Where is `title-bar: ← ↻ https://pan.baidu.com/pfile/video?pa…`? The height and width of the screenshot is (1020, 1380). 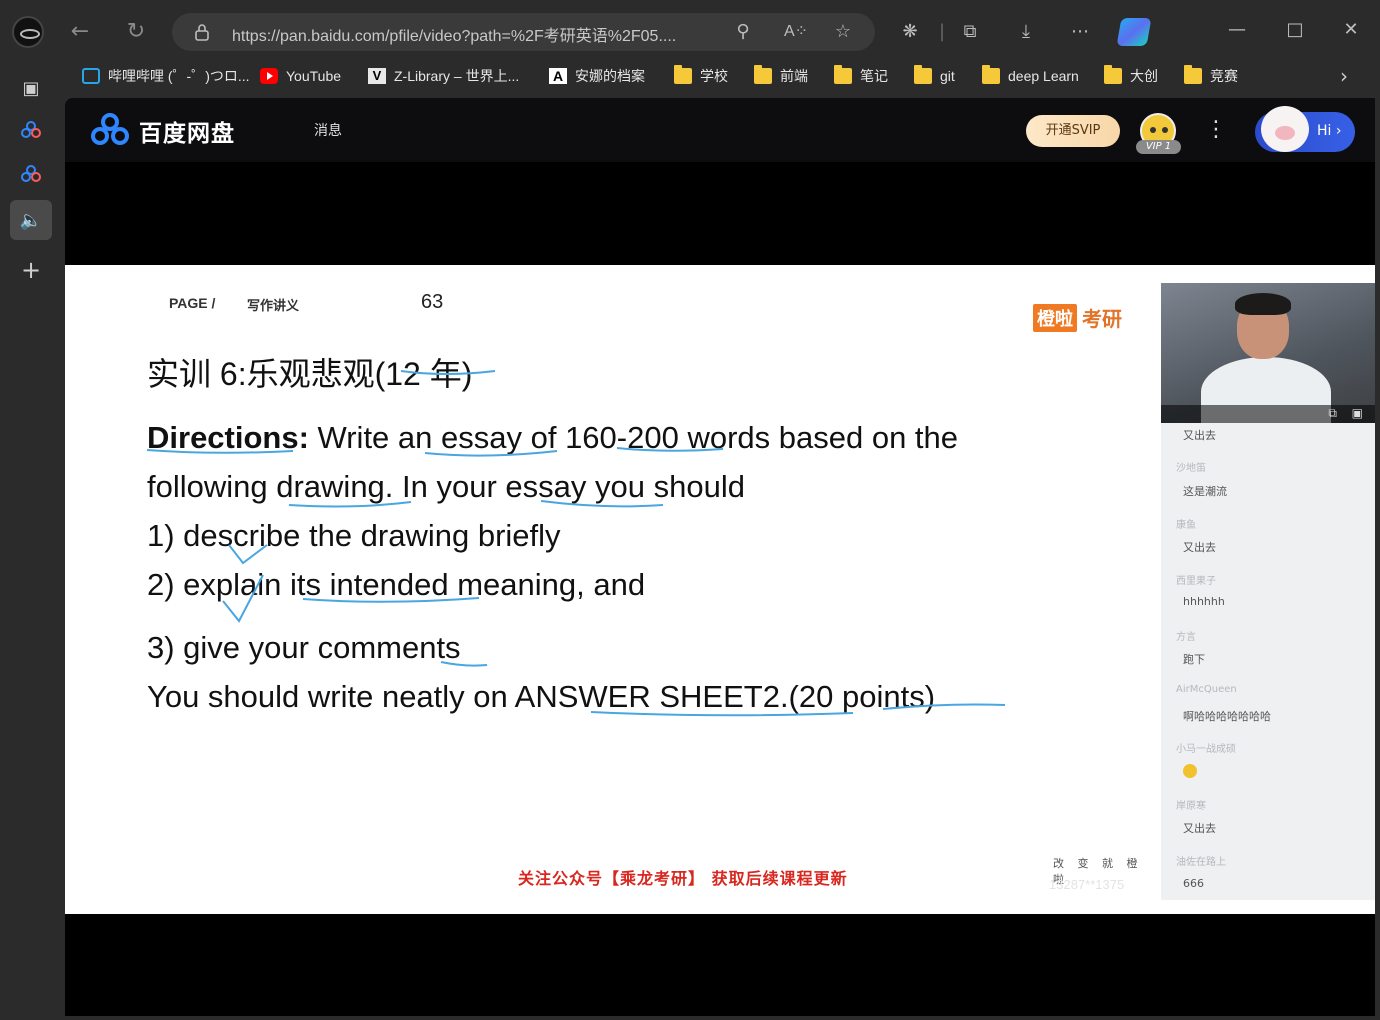
title-bar: ← ↻ https://pan.baidu.com/pfile/video?pa… is located at coordinates (690, 31).